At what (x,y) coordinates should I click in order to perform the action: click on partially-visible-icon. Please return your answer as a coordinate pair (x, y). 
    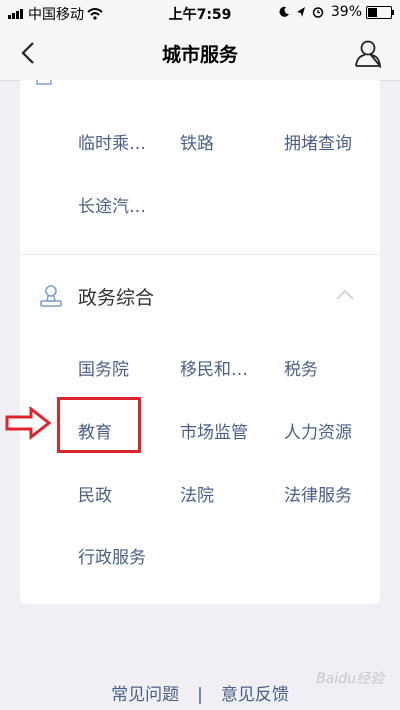
    Looking at the image, I should click on (44, 82).